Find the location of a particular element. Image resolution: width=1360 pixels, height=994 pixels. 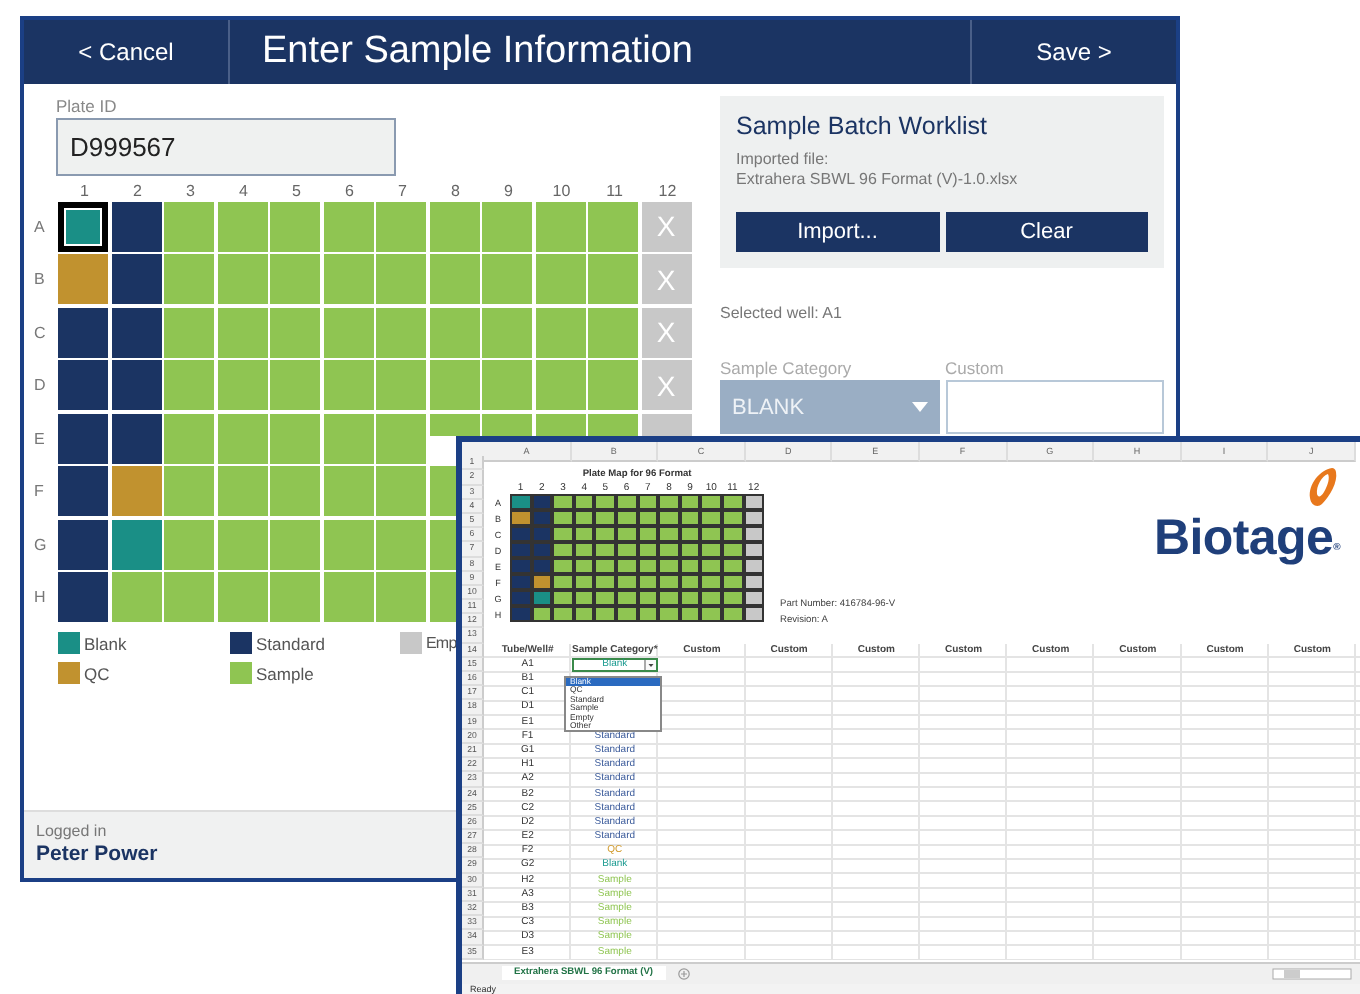

row-letter: A is located at coordinates (39, 226).